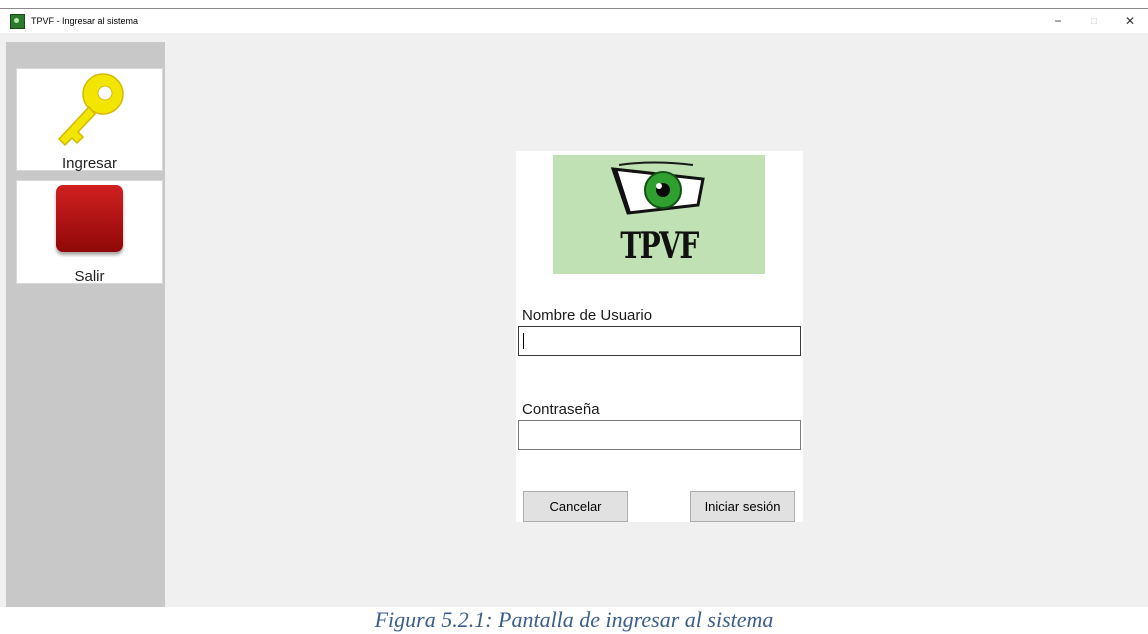  Describe the element at coordinates (523, 341) in the screenshot. I see `text-caret` at that location.